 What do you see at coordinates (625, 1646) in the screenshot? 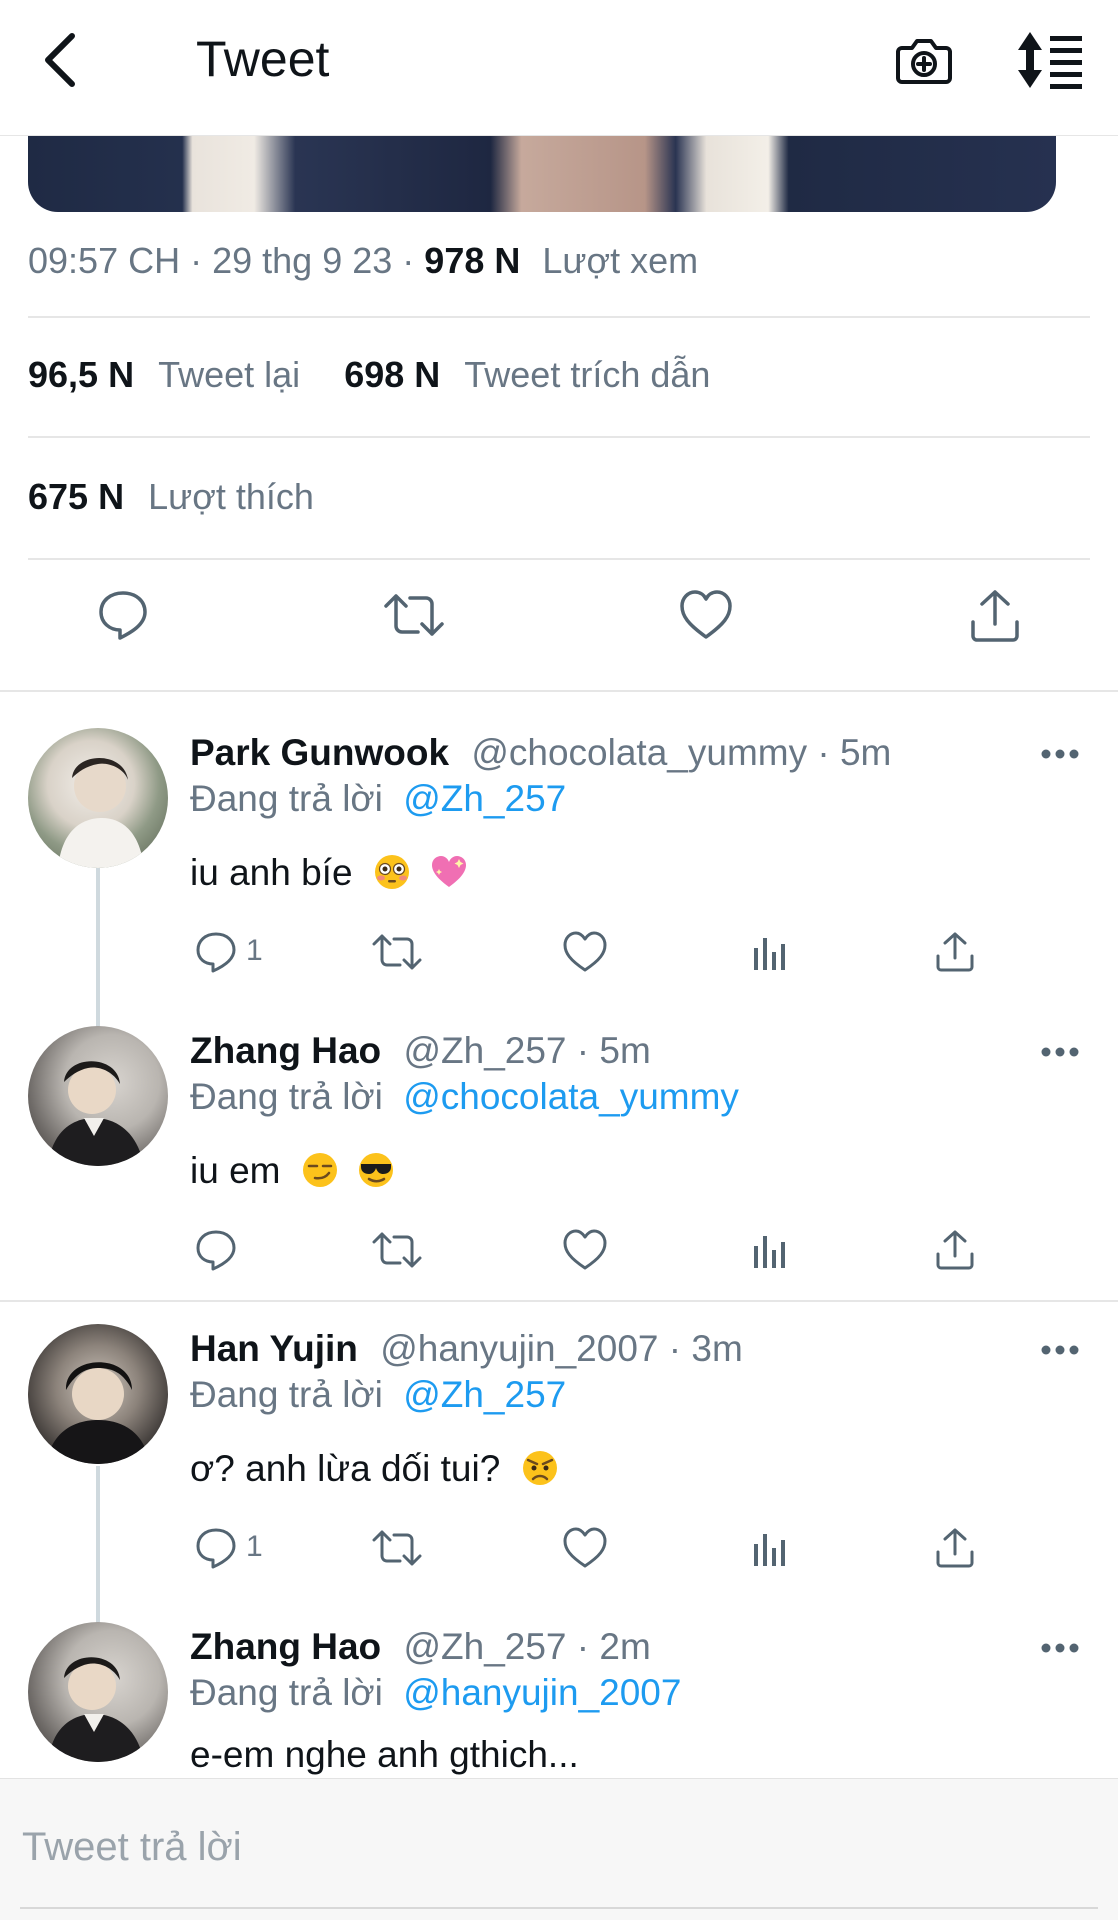
I see `reply-time: 2m` at bounding box center [625, 1646].